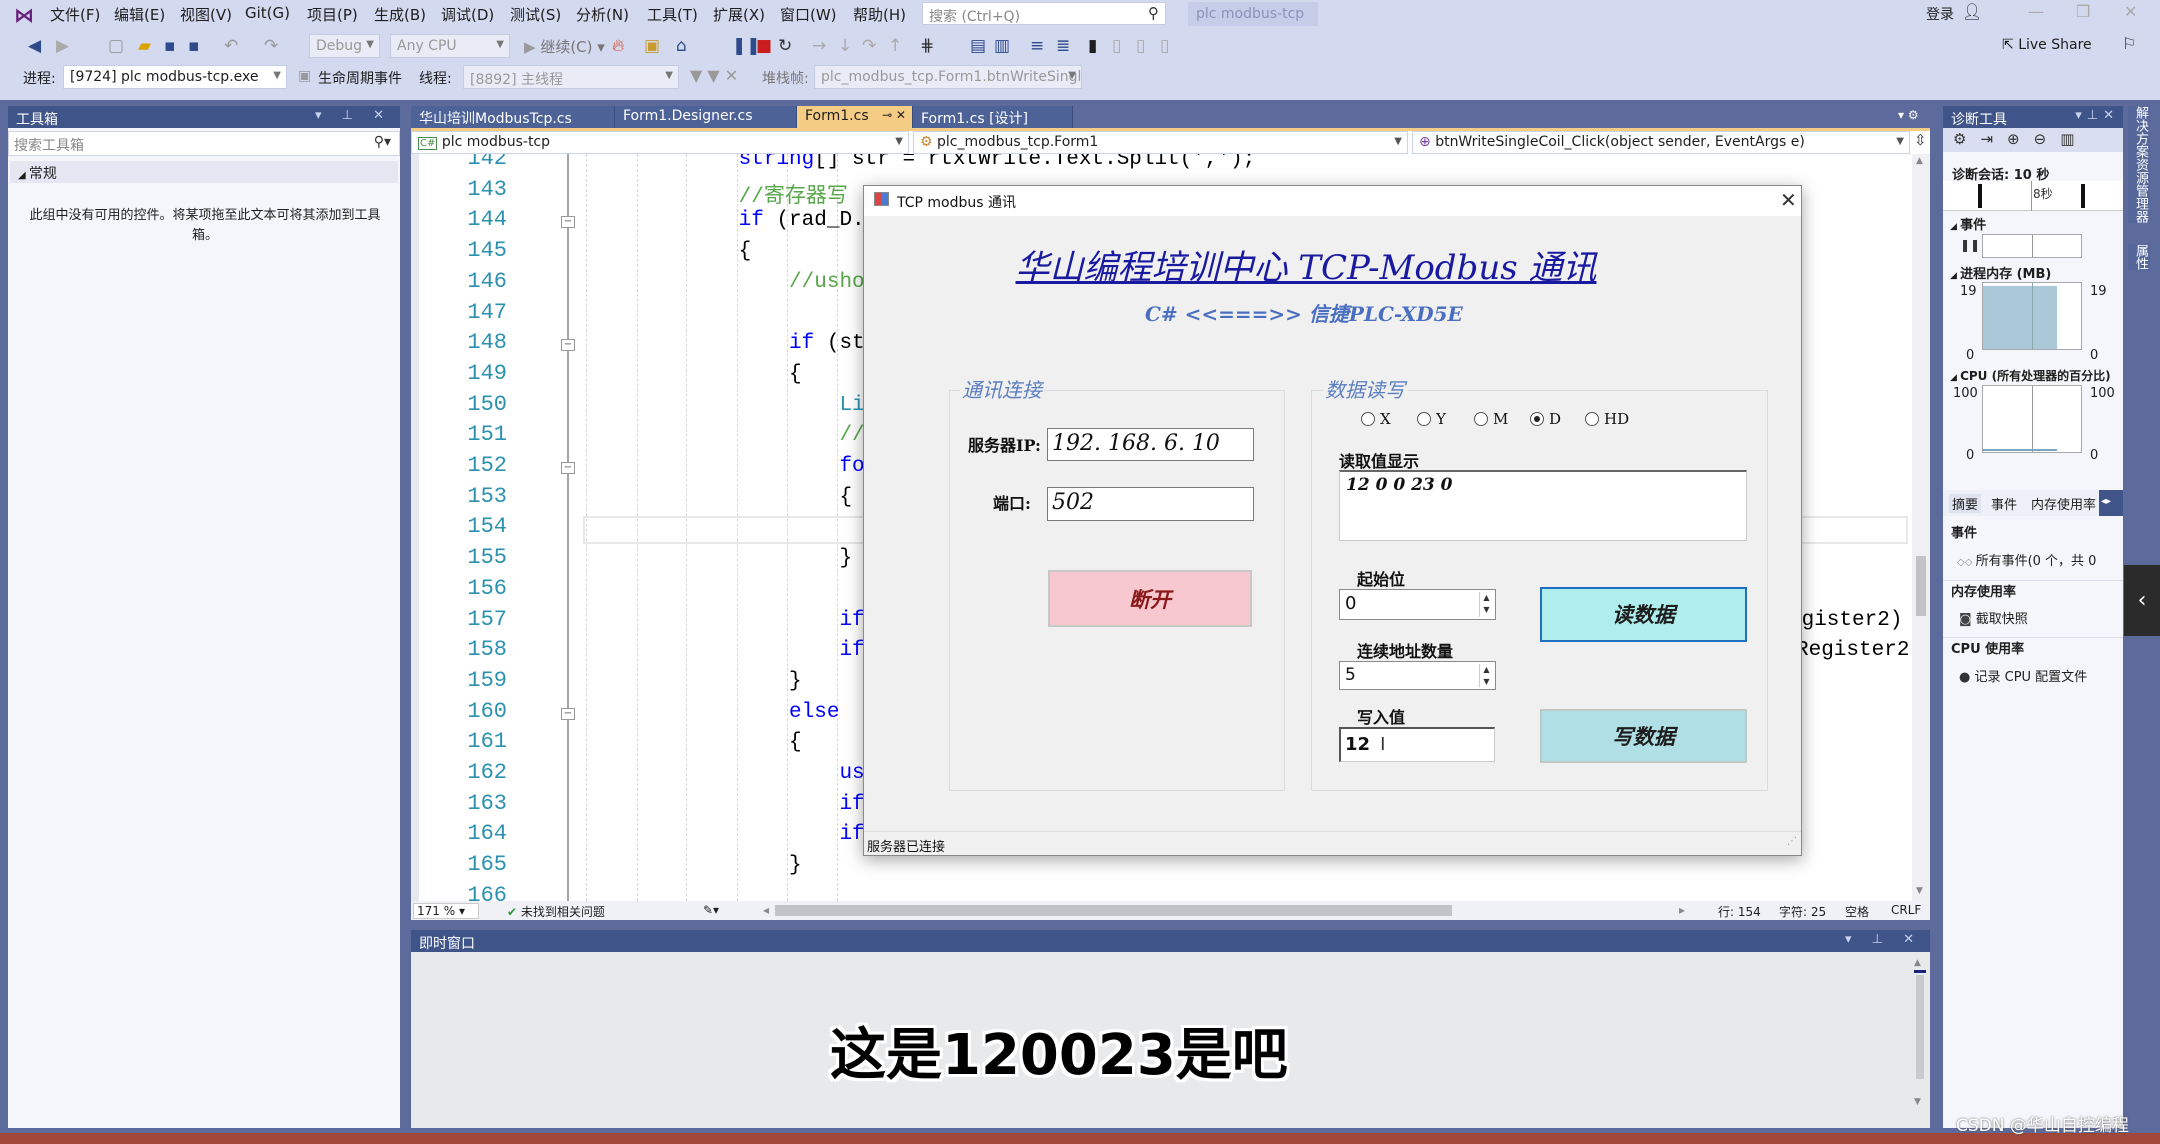  Describe the element at coordinates (948, 77) in the screenshot. I see `stack-frame-dropdown: plc_modbus_tcp.Form1.btnWriteSingle ▼` at that location.